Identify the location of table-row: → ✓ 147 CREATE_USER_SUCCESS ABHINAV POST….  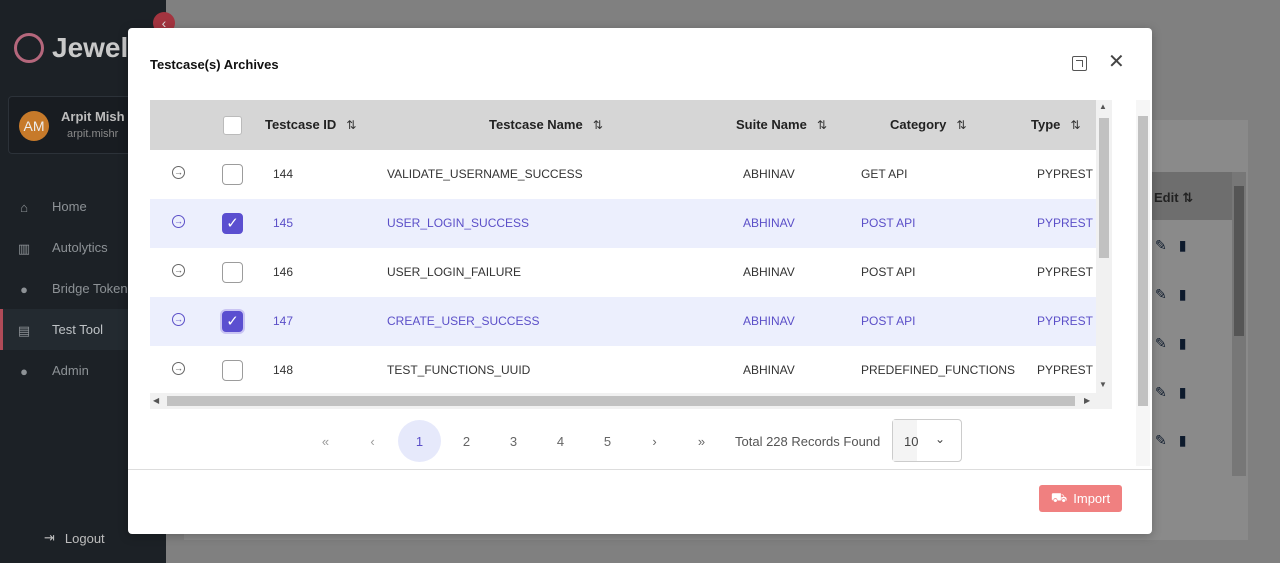
(623, 321).